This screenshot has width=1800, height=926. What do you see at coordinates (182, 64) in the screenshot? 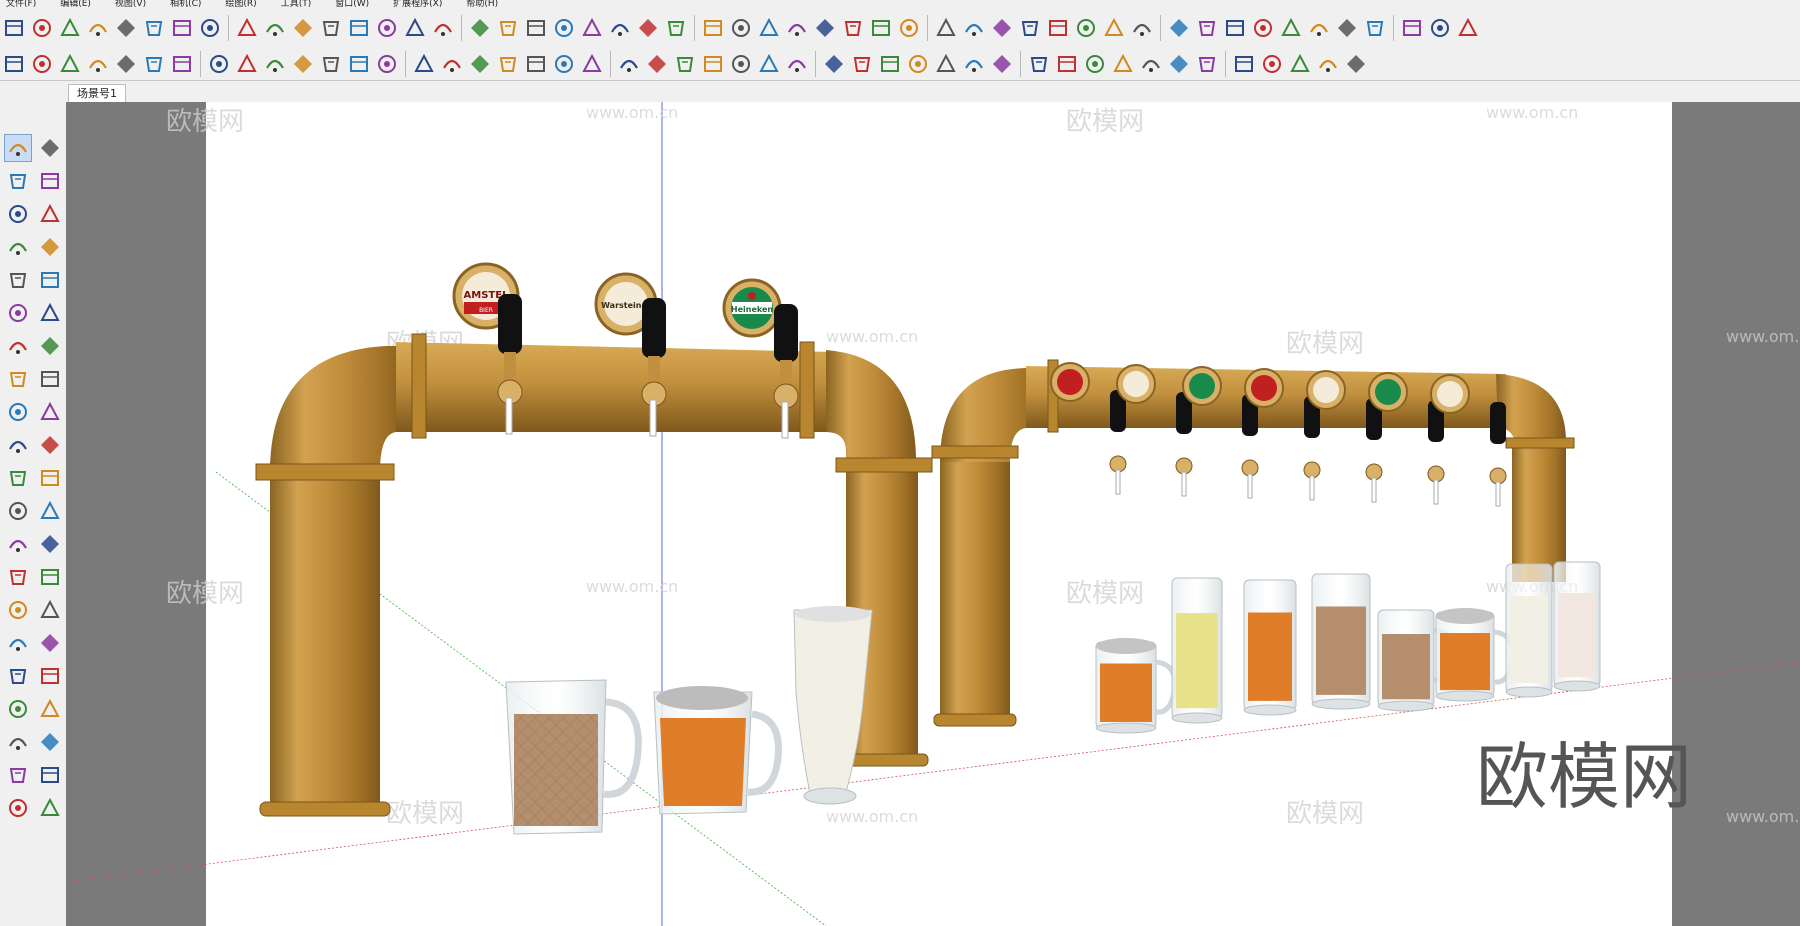
I see `select-icon` at bounding box center [182, 64].